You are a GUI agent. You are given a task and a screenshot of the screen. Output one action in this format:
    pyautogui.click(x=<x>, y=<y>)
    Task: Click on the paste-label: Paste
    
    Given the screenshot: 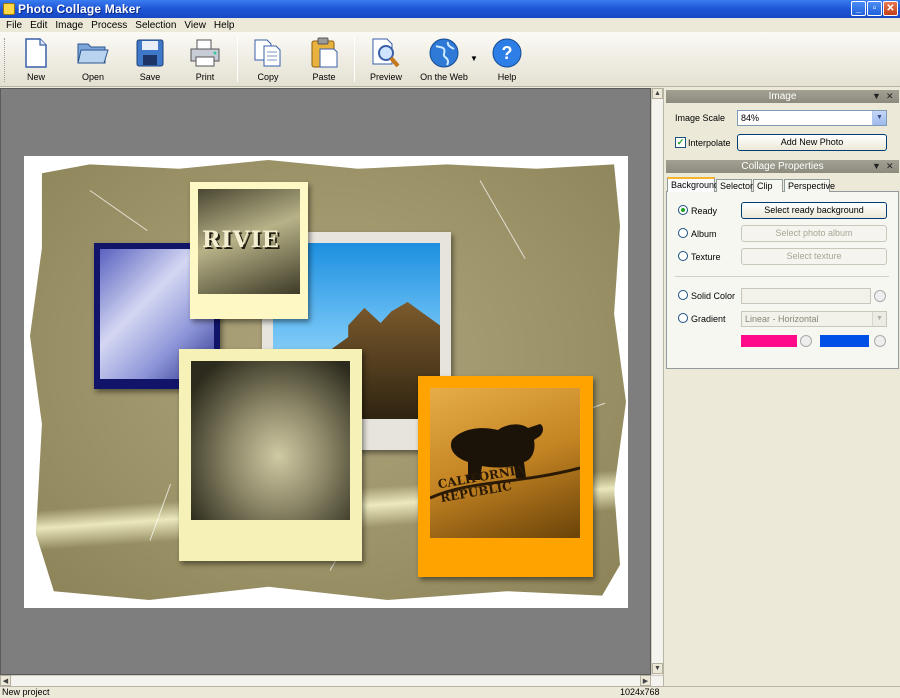 What is the action you would take?
    pyautogui.click(x=324, y=77)
    